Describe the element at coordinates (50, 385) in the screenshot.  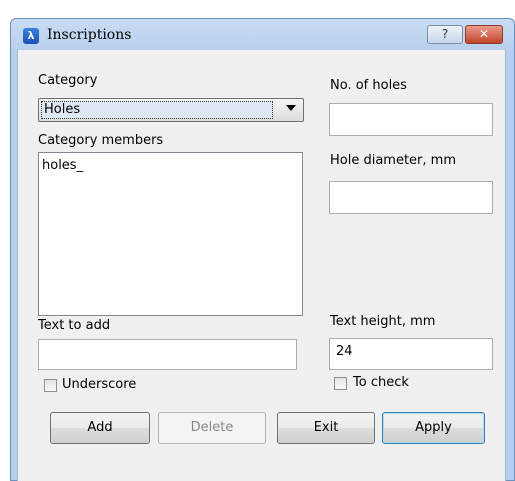
I see `underscore-checkbox` at that location.